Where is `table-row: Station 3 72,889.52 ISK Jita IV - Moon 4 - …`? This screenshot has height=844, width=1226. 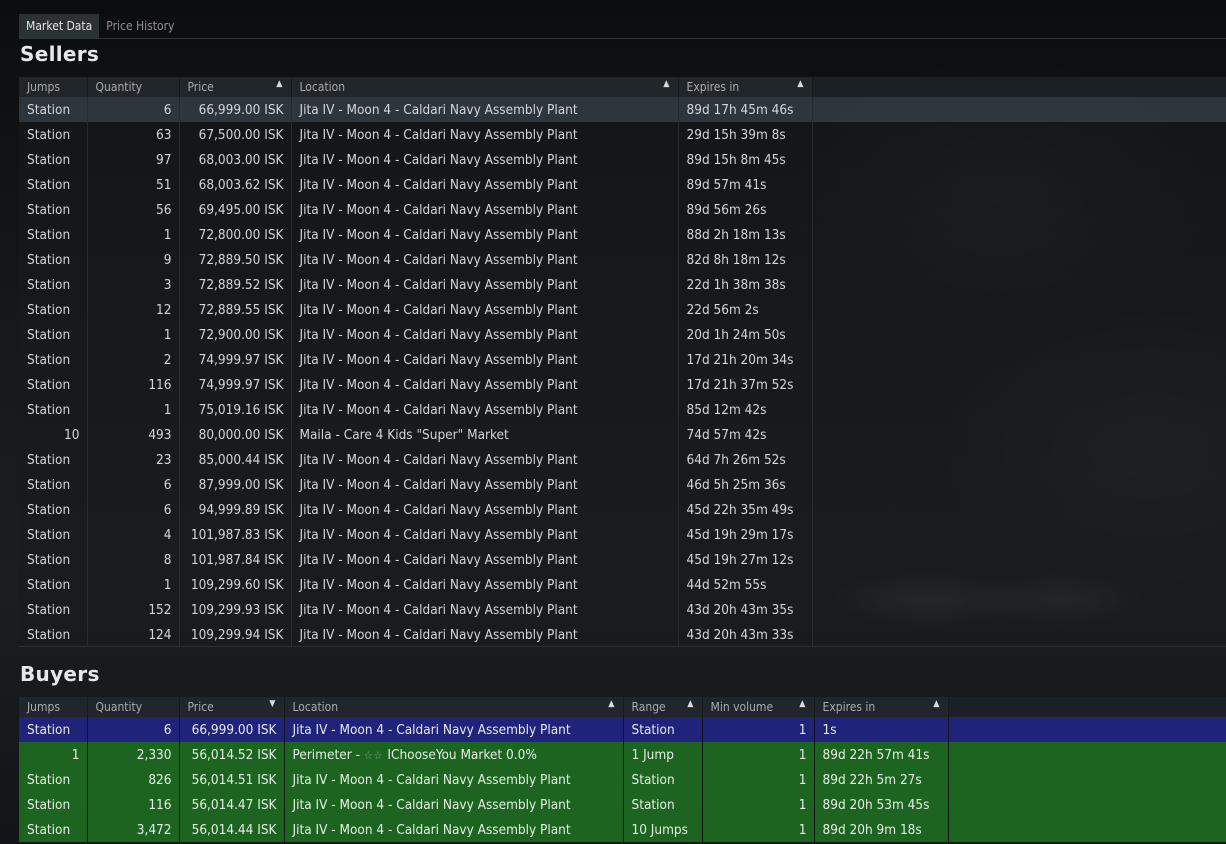
table-row: Station 3 72,889.52 ISK Jita IV - Moon 4 - … is located at coordinates (622, 284).